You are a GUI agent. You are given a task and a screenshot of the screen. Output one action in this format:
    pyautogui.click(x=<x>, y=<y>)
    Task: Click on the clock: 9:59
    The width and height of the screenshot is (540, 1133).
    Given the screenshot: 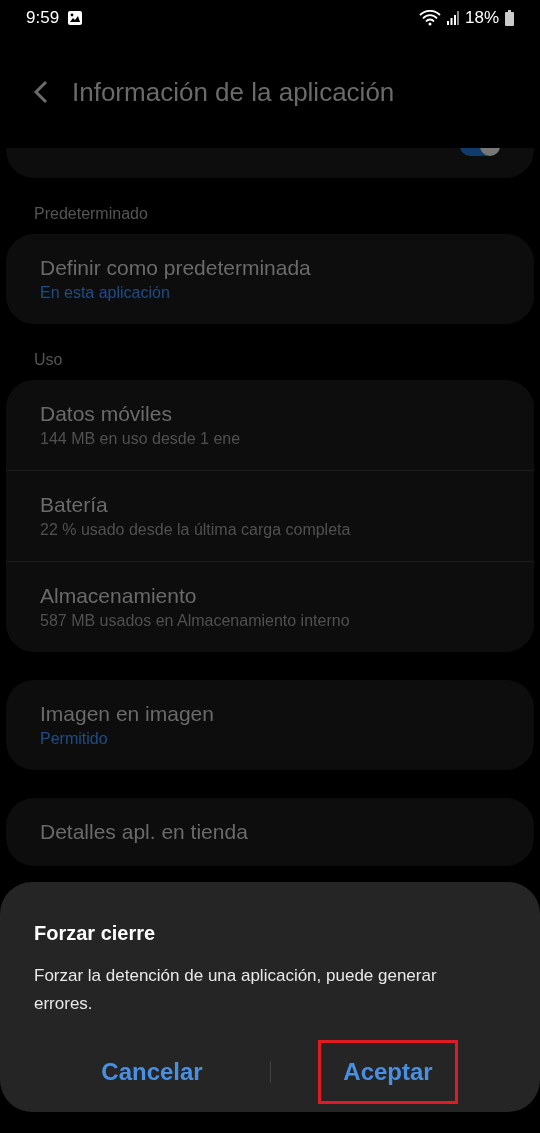 What is the action you would take?
    pyautogui.click(x=43, y=18)
    